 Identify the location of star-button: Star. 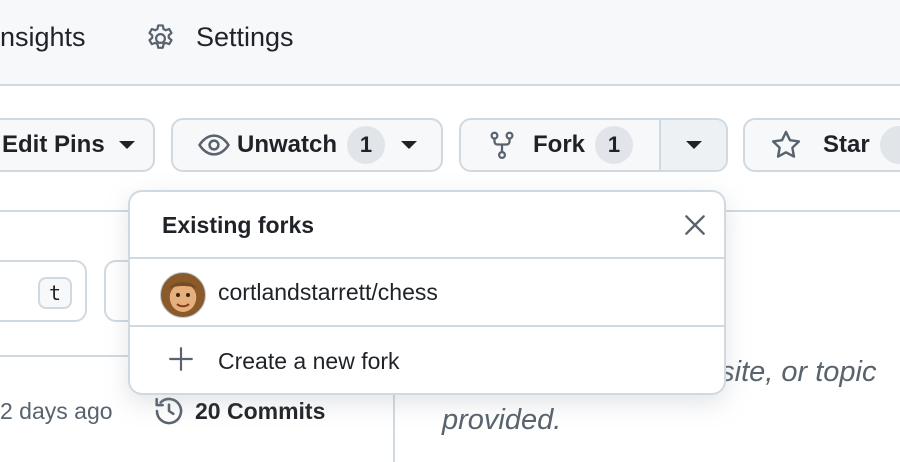
(821, 145).